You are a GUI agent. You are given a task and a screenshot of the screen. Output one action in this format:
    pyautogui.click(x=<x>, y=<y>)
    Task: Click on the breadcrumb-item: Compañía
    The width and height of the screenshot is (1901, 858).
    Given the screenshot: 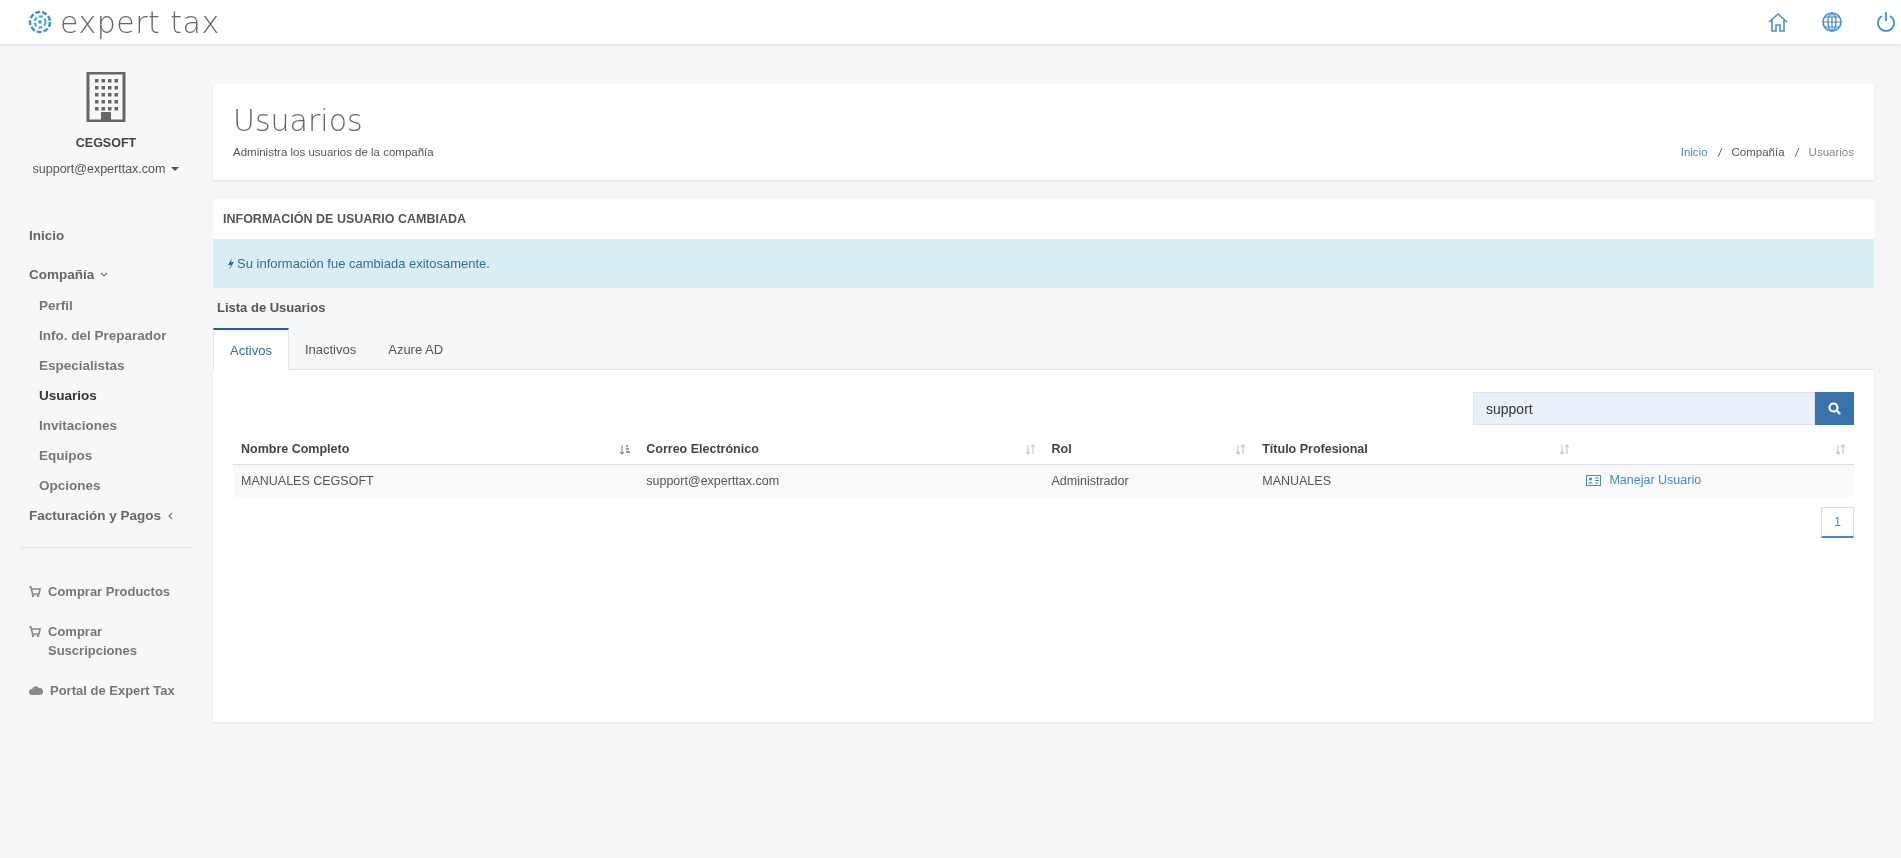 What is the action you would take?
    pyautogui.click(x=1758, y=152)
    